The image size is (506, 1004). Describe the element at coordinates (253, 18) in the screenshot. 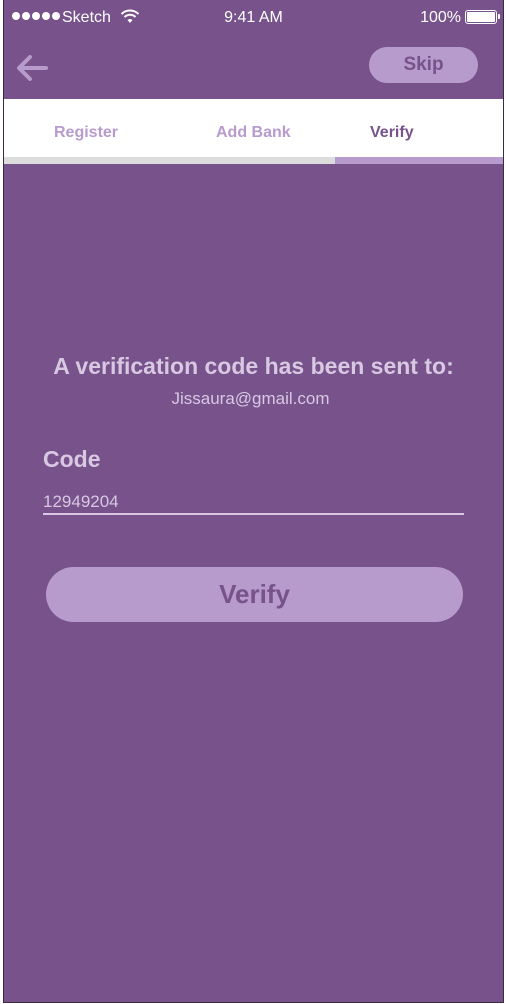

I see `status-bar: Sketch 9:41 AM 100%` at that location.